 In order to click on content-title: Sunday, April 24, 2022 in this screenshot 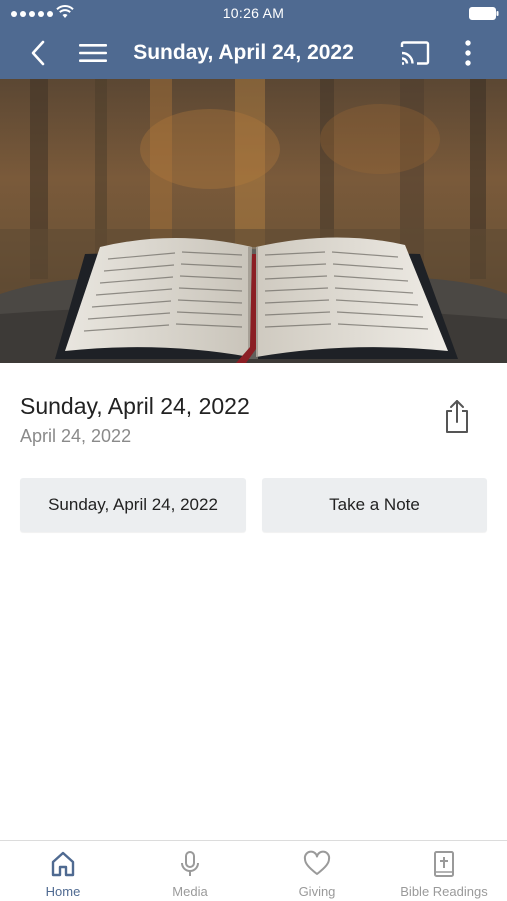, I will do `click(135, 406)`.